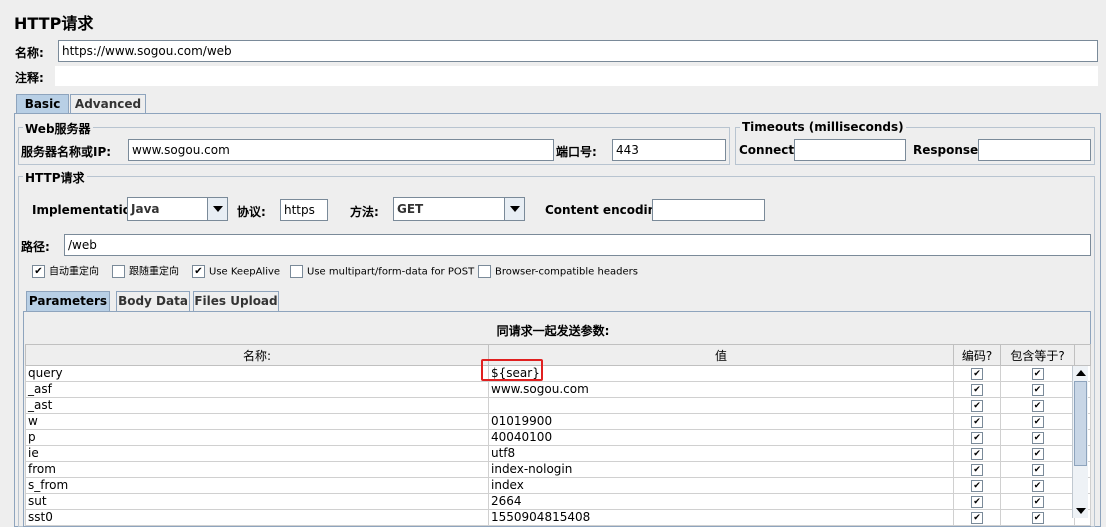 The height and width of the screenshot is (527, 1106). I want to click on server-input: www.sogou.com, so click(341, 150).